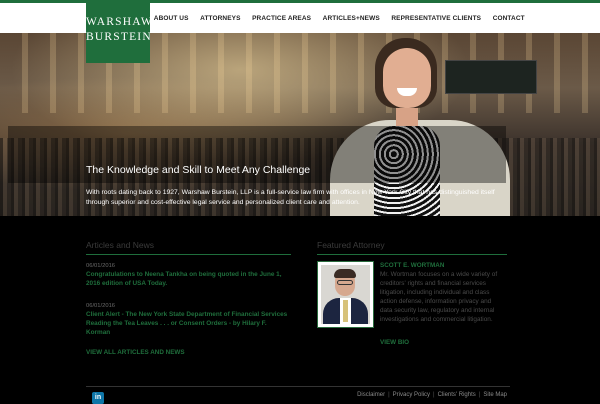  What do you see at coordinates (345, 311) in the screenshot?
I see `tie` at bounding box center [345, 311].